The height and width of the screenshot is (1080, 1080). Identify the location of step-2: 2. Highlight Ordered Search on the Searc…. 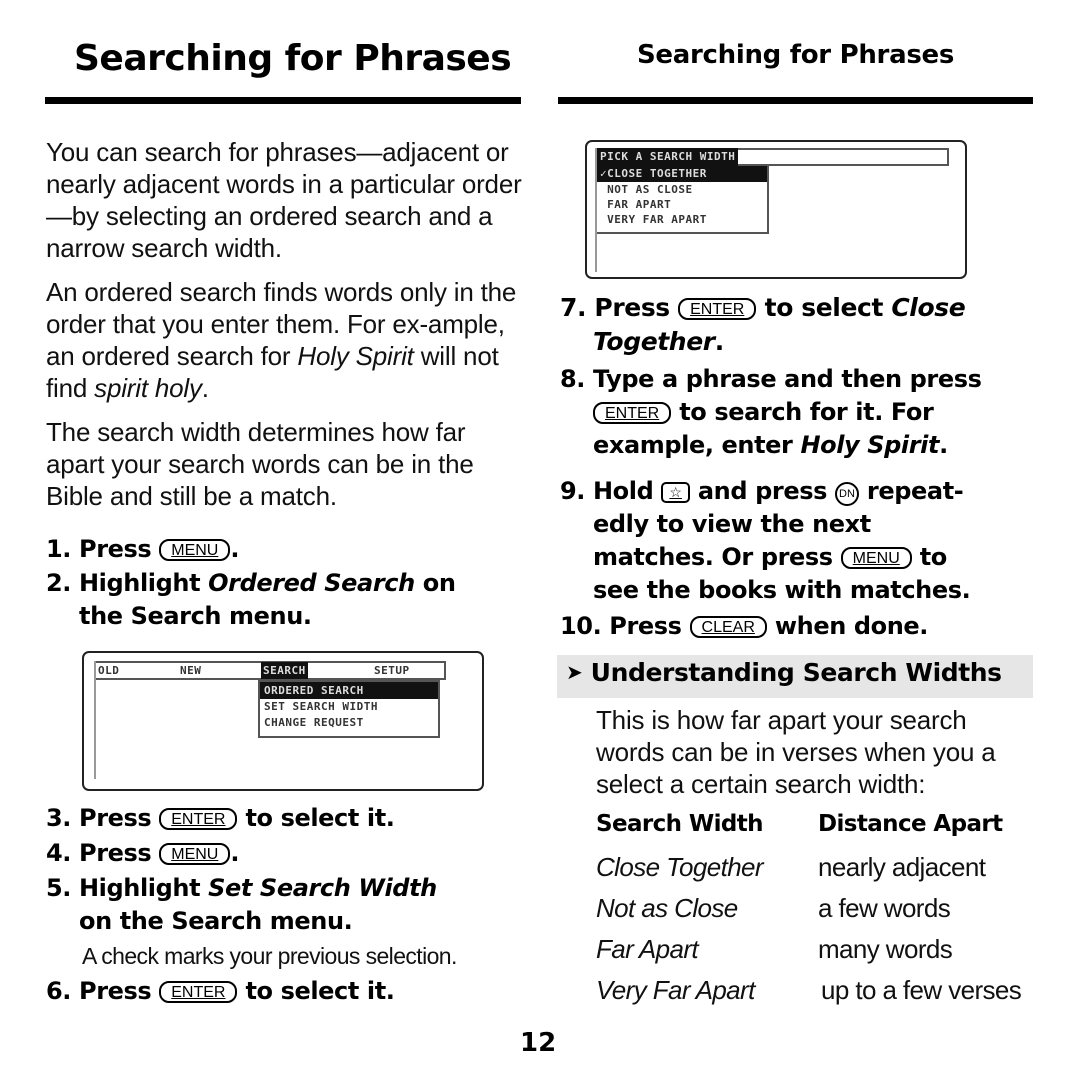
(251, 599).